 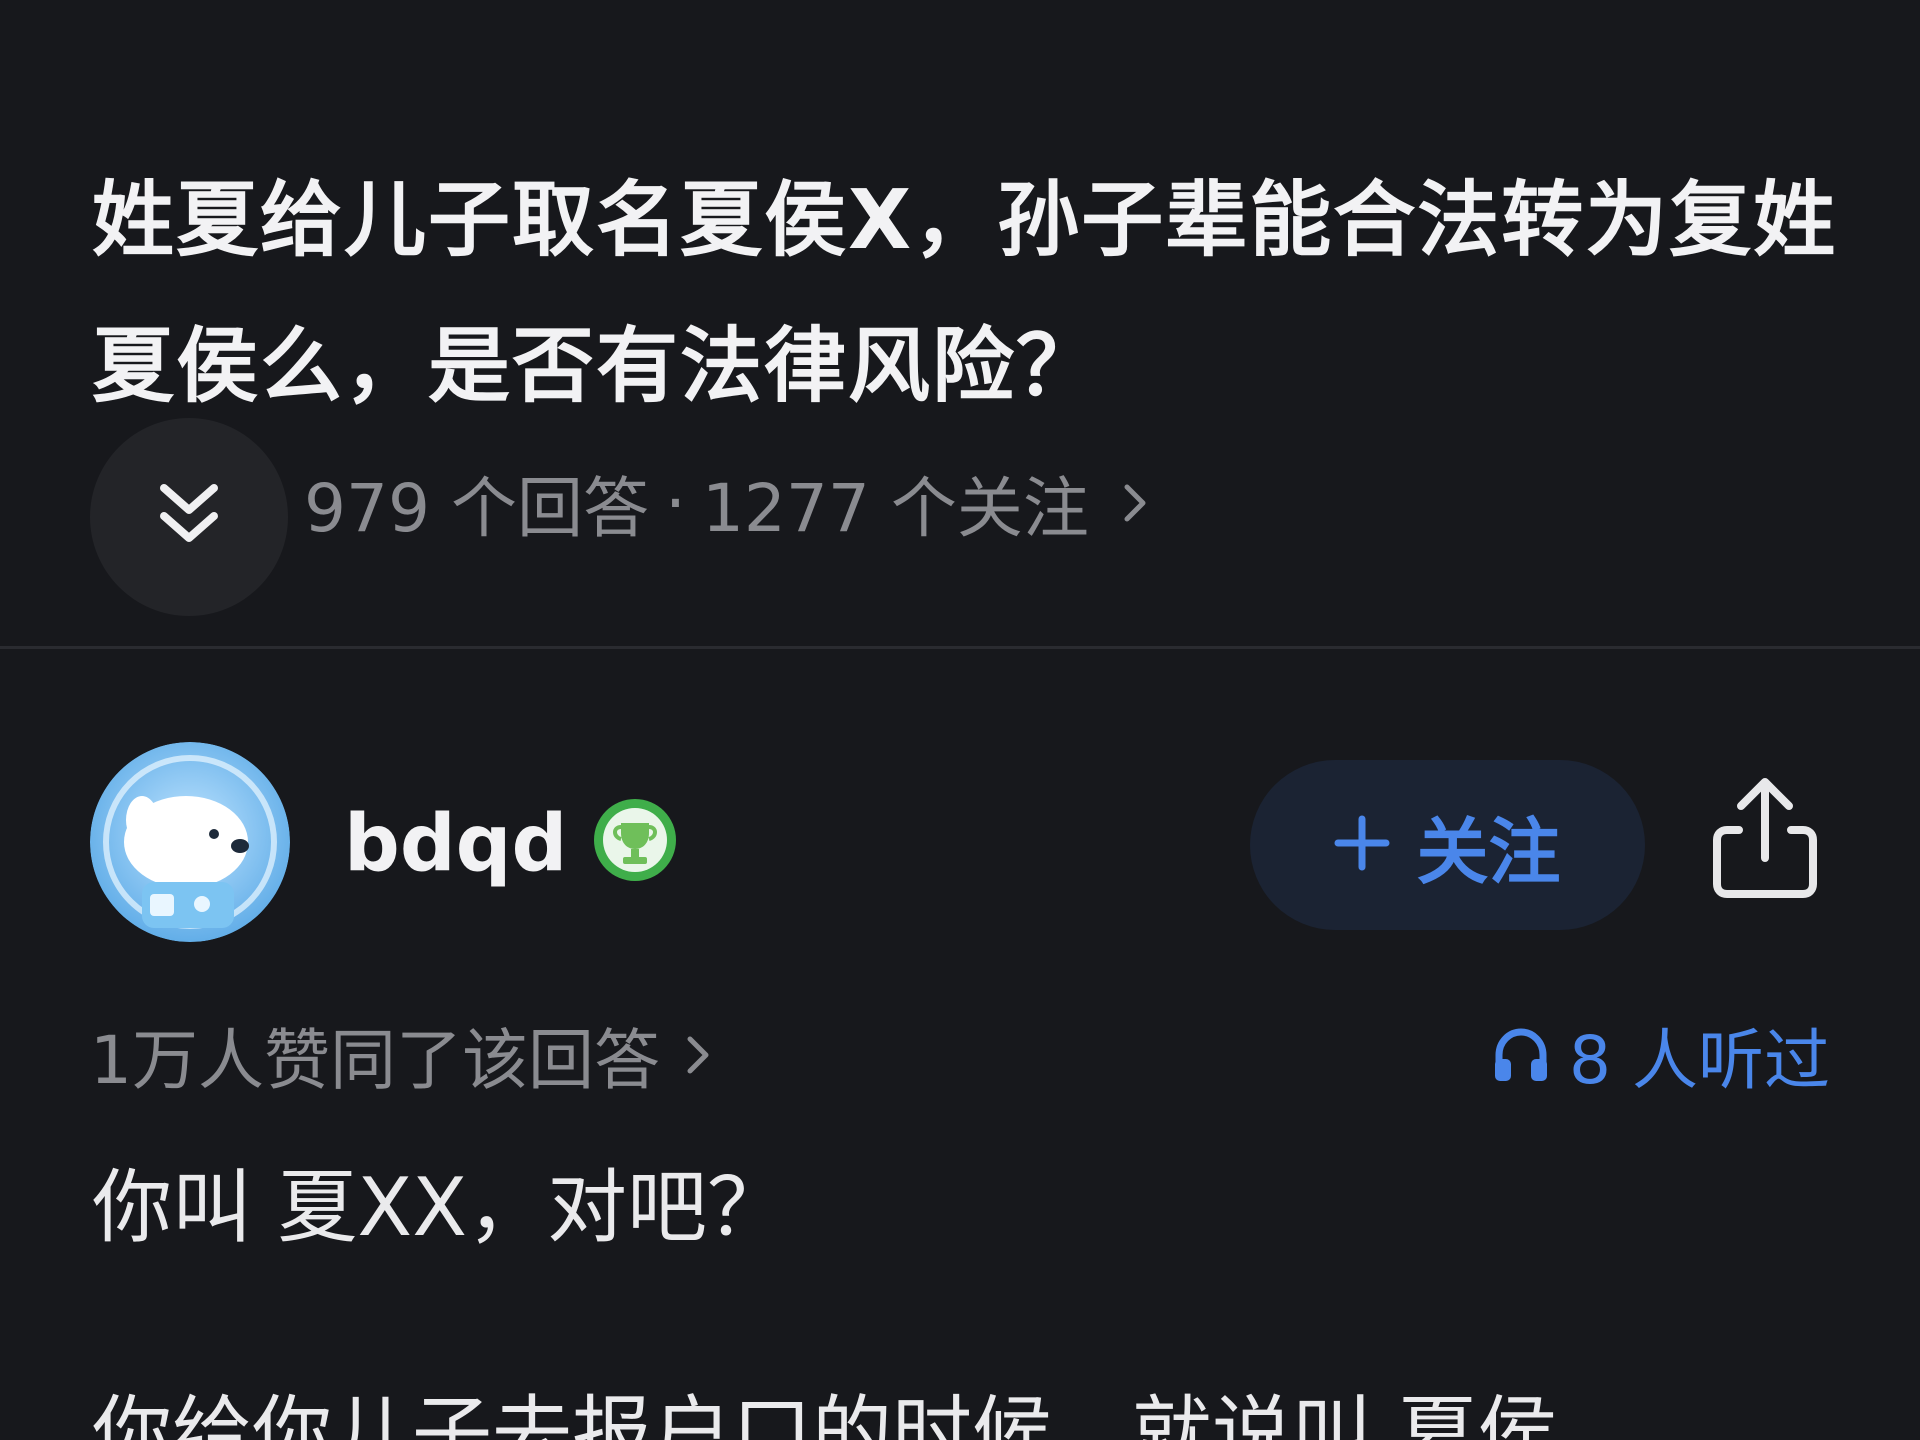 What do you see at coordinates (895, 508) in the screenshot?
I see `followers-count: 1277 个关注` at bounding box center [895, 508].